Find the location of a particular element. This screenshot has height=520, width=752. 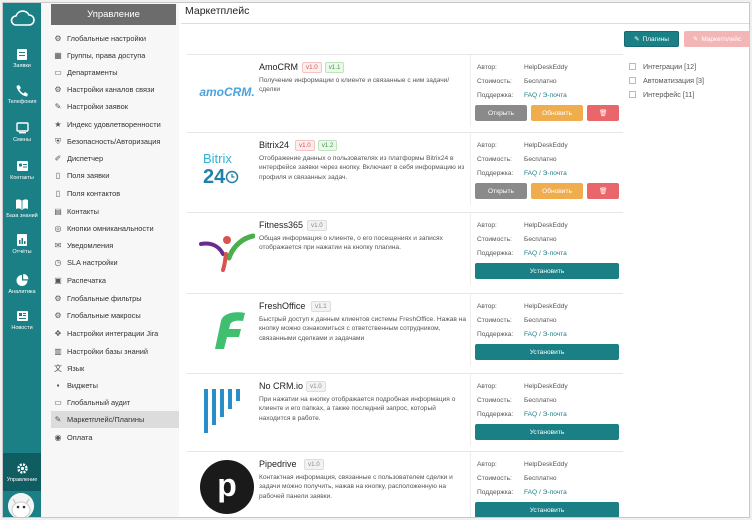

trash-icon: 🗑 is located at coordinates (603, 191).